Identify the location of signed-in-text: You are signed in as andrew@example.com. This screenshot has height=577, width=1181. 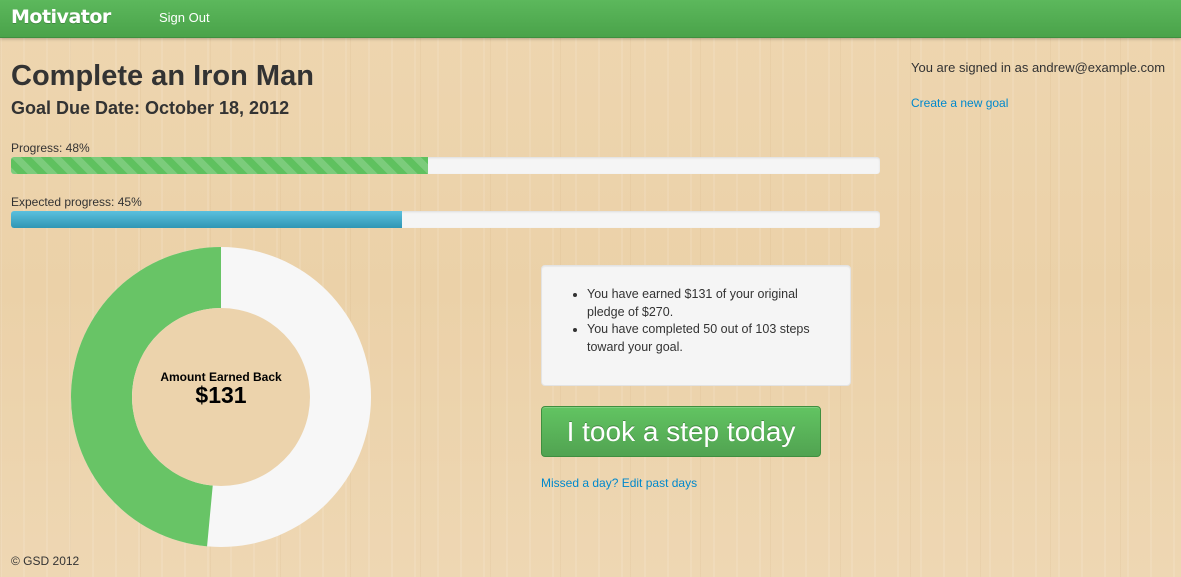
(1038, 67).